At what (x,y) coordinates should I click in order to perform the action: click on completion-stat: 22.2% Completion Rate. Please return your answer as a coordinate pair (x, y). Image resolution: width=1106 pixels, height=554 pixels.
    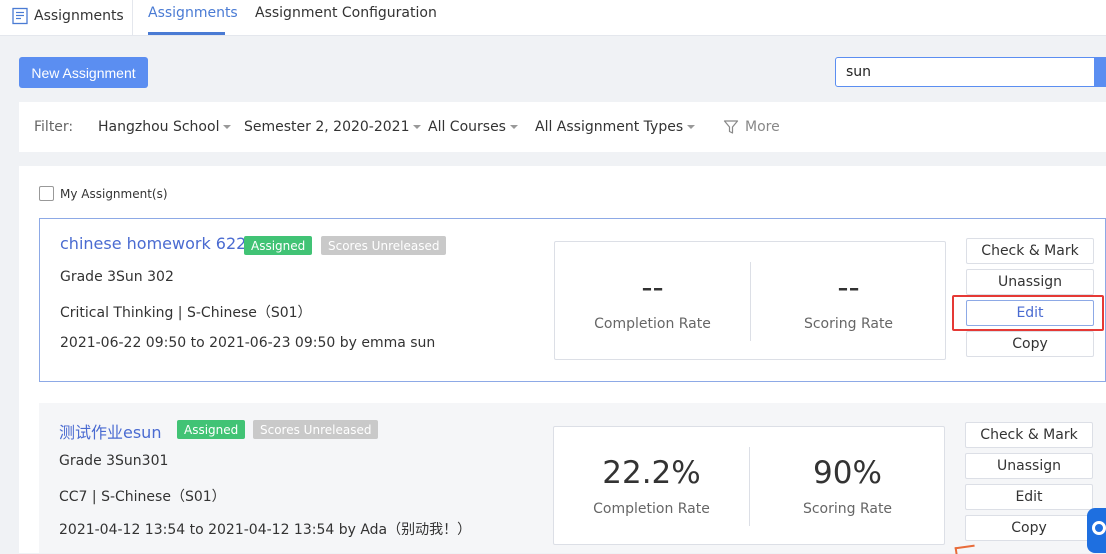
    Looking at the image, I should click on (651, 486).